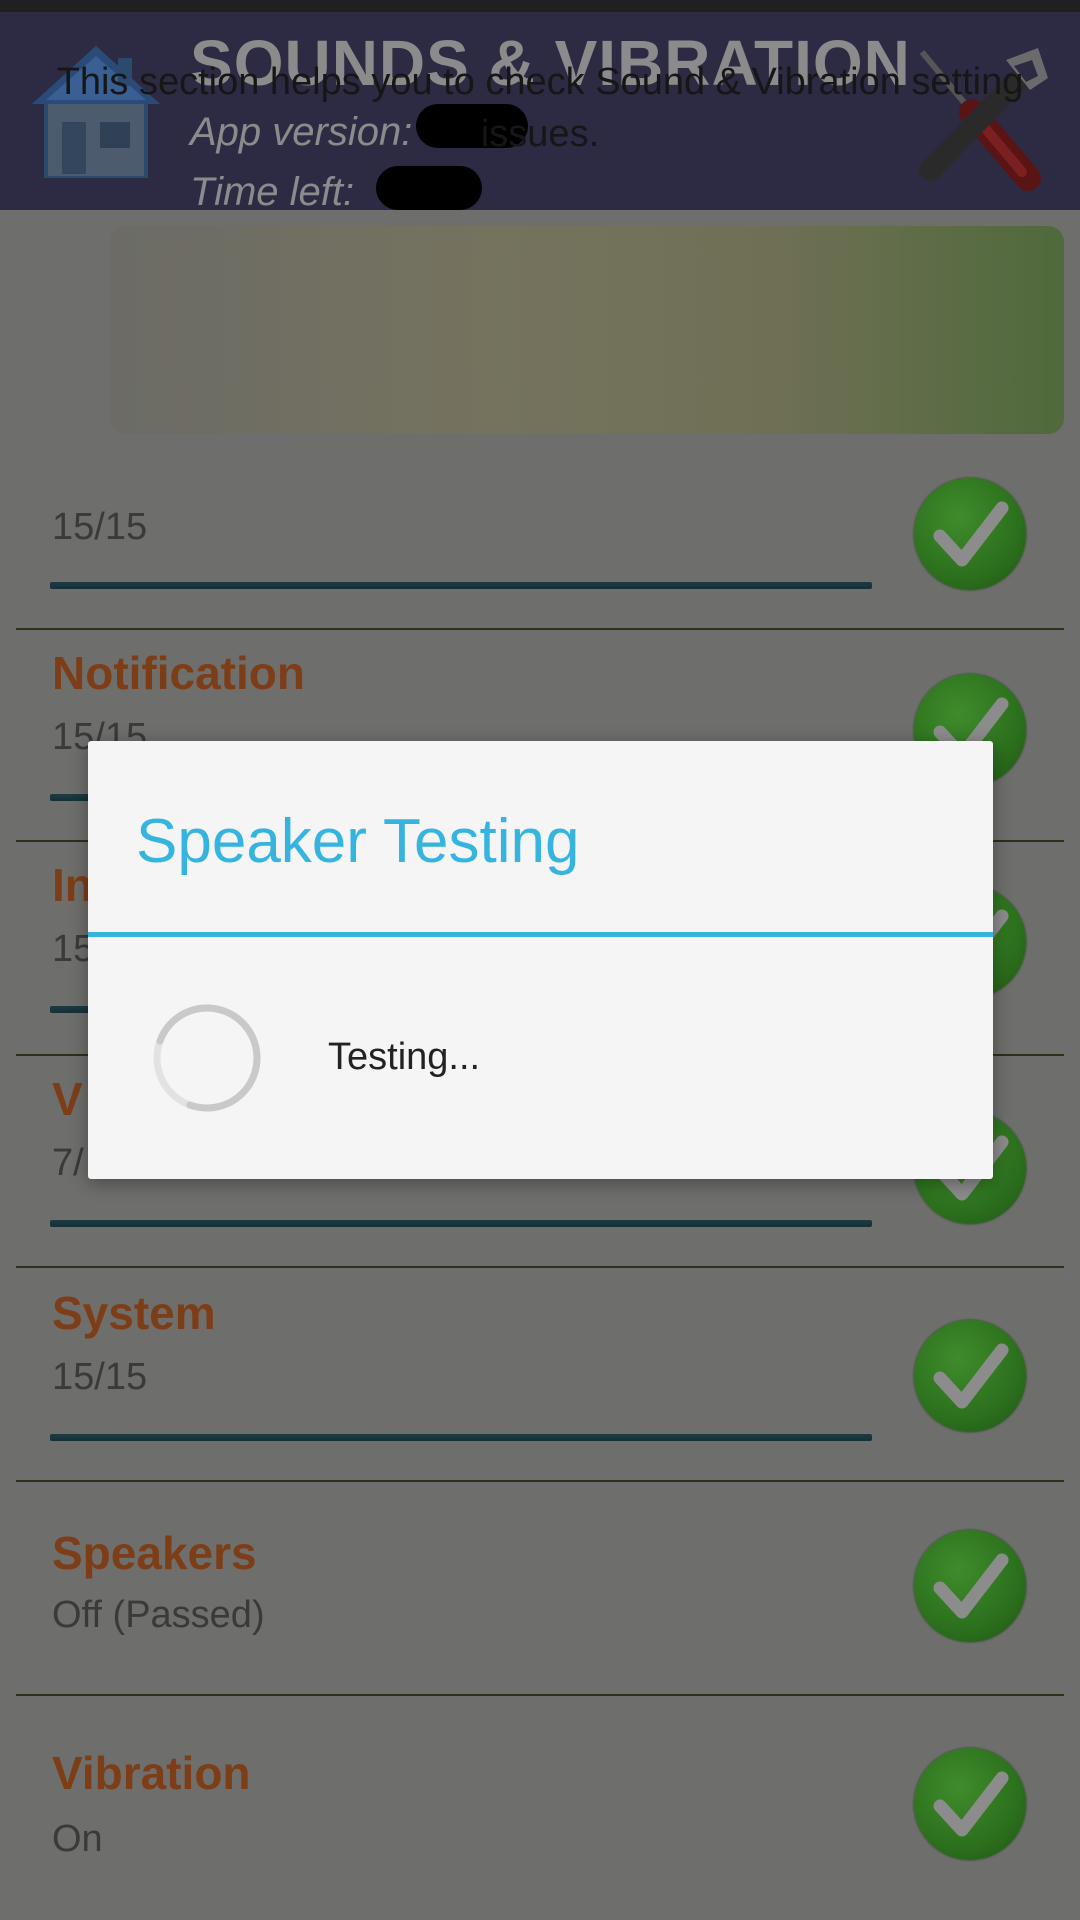  What do you see at coordinates (358, 841) in the screenshot?
I see `dialog-title: Speaker Testing` at bounding box center [358, 841].